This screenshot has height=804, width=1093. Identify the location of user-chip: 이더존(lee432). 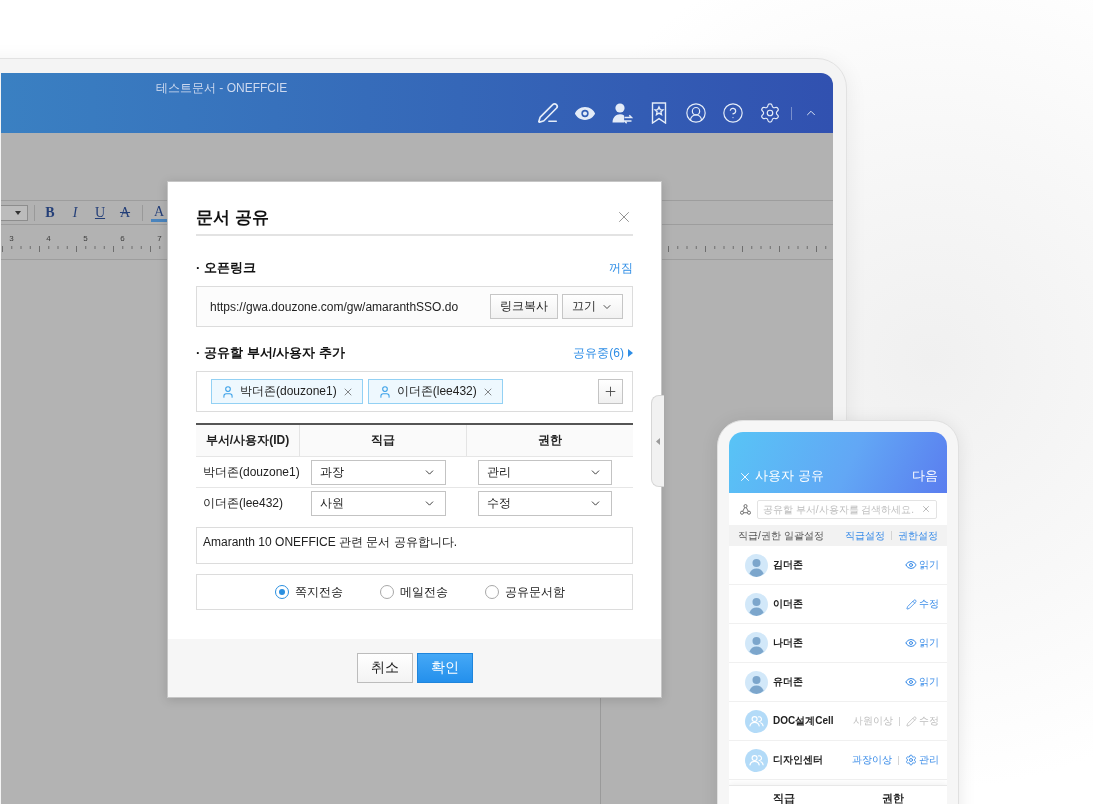
(435, 391).